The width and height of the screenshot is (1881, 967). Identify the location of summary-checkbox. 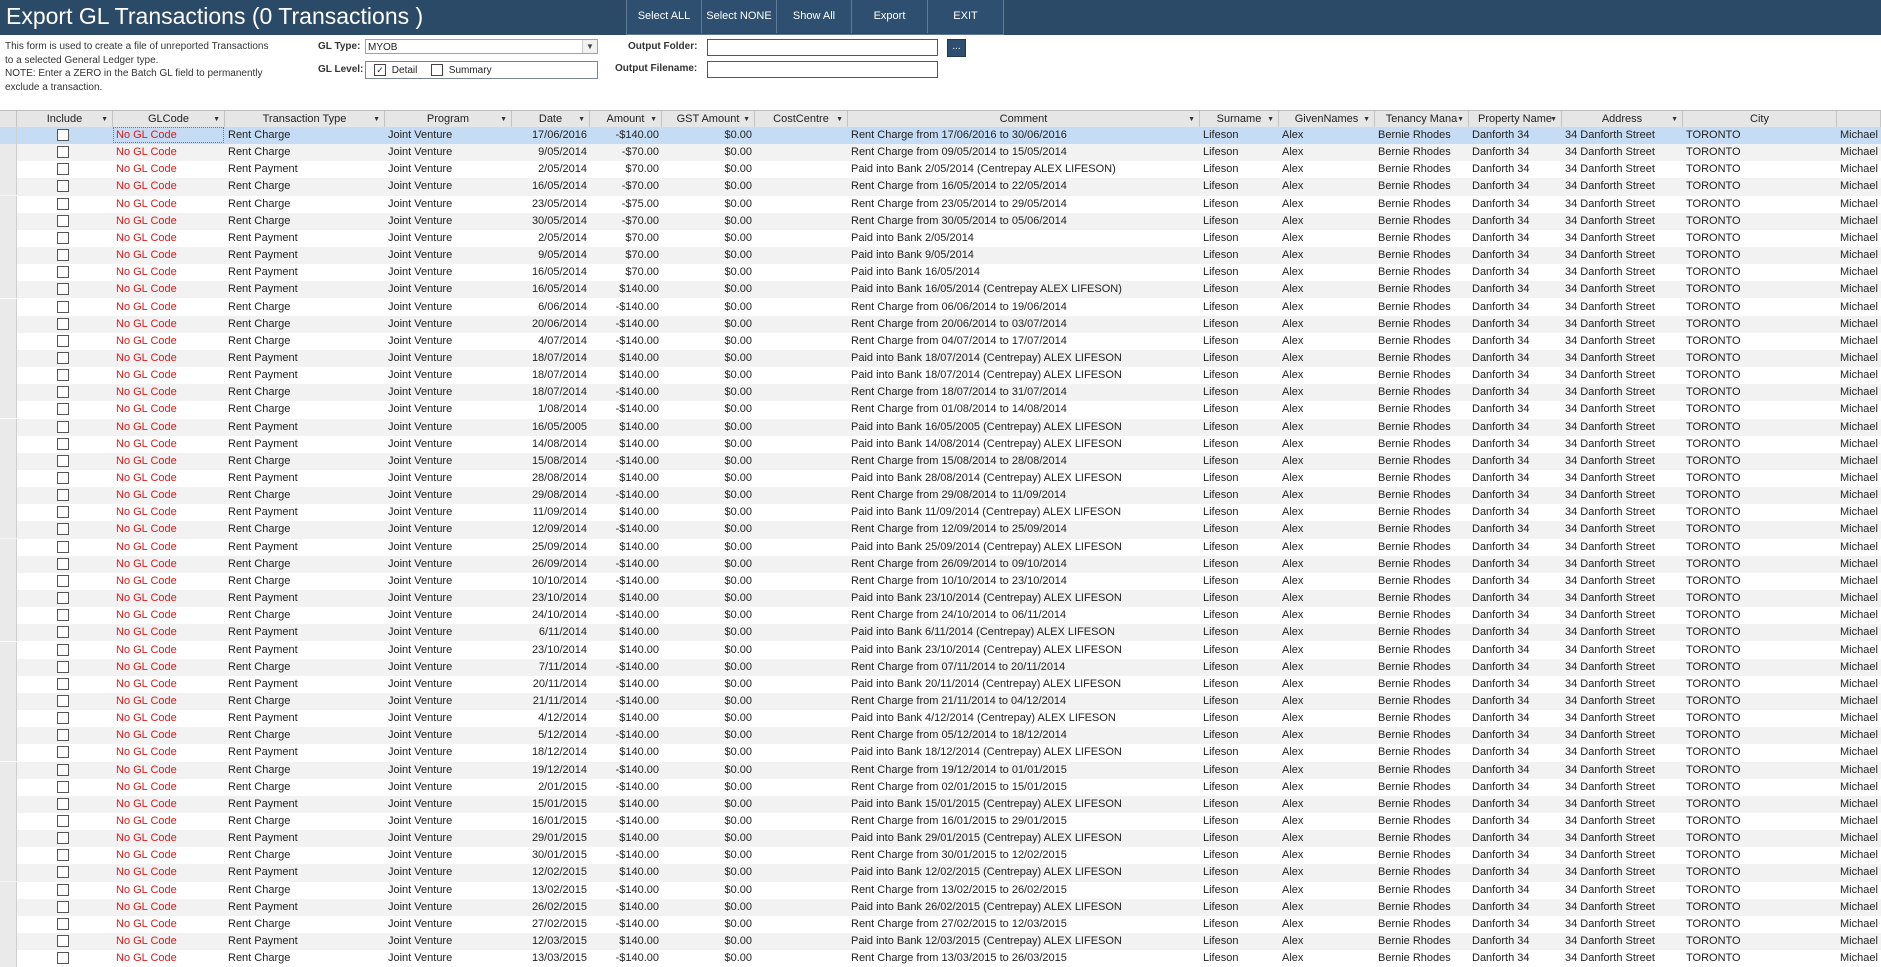
(437, 70).